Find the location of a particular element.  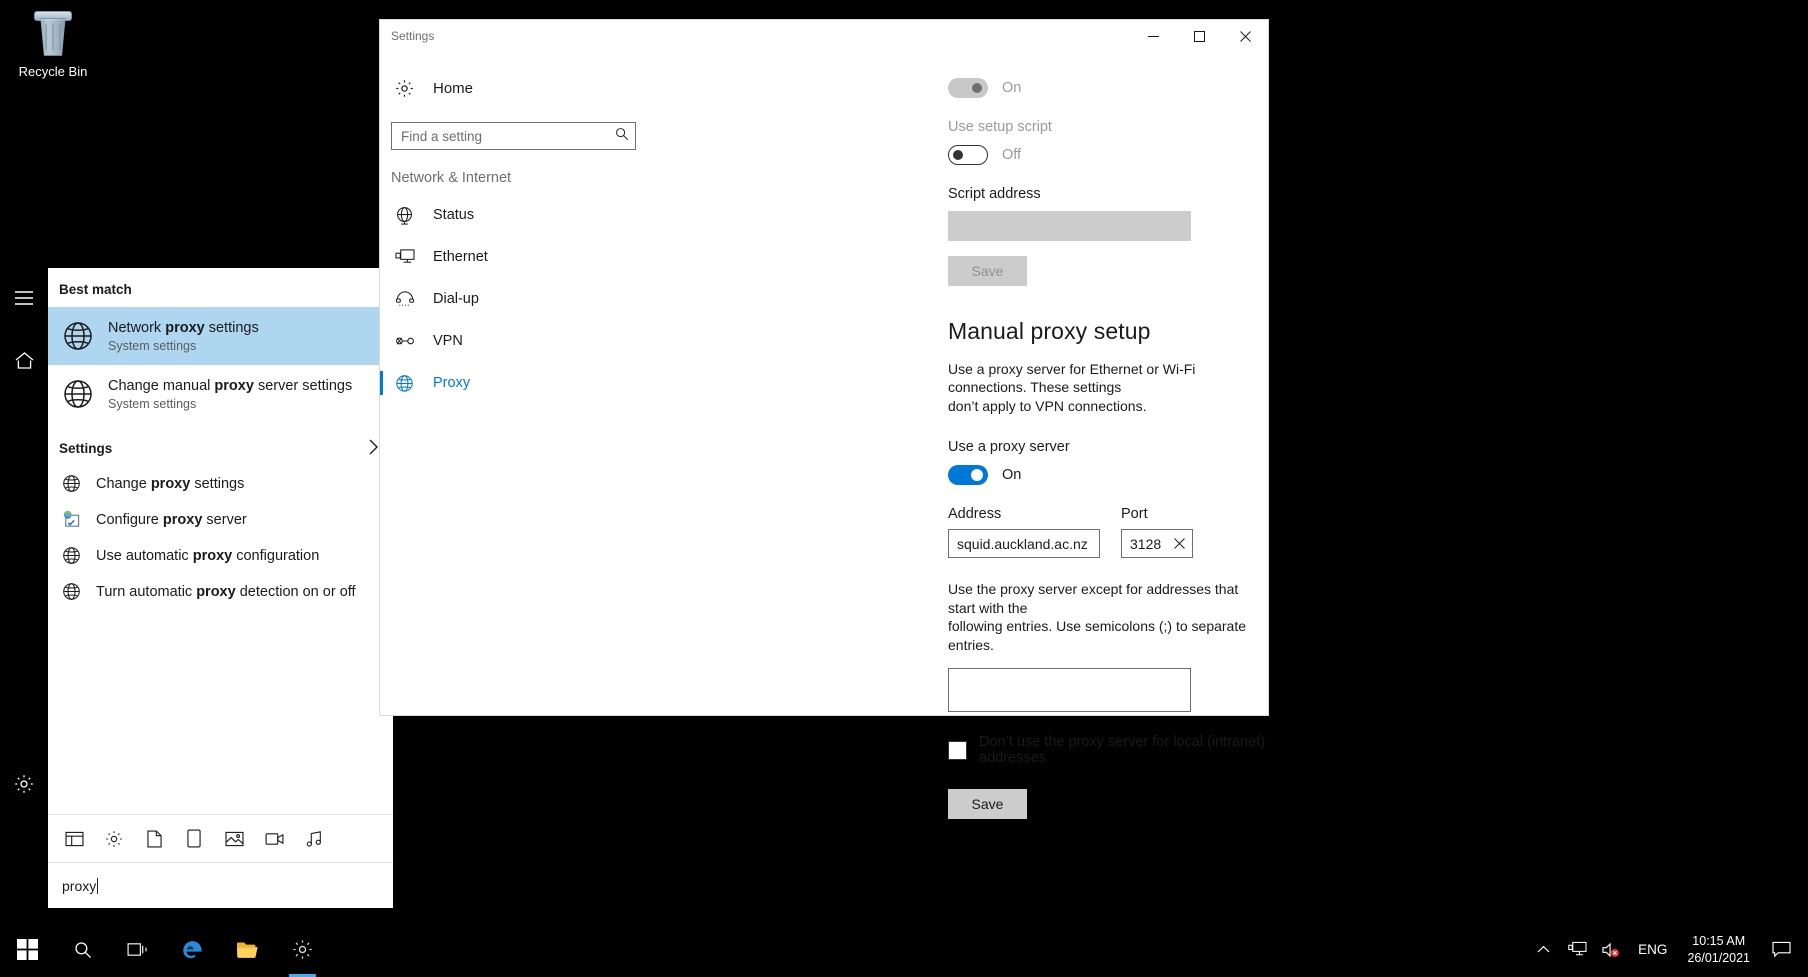

search-icon is located at coordinates (622, 136).